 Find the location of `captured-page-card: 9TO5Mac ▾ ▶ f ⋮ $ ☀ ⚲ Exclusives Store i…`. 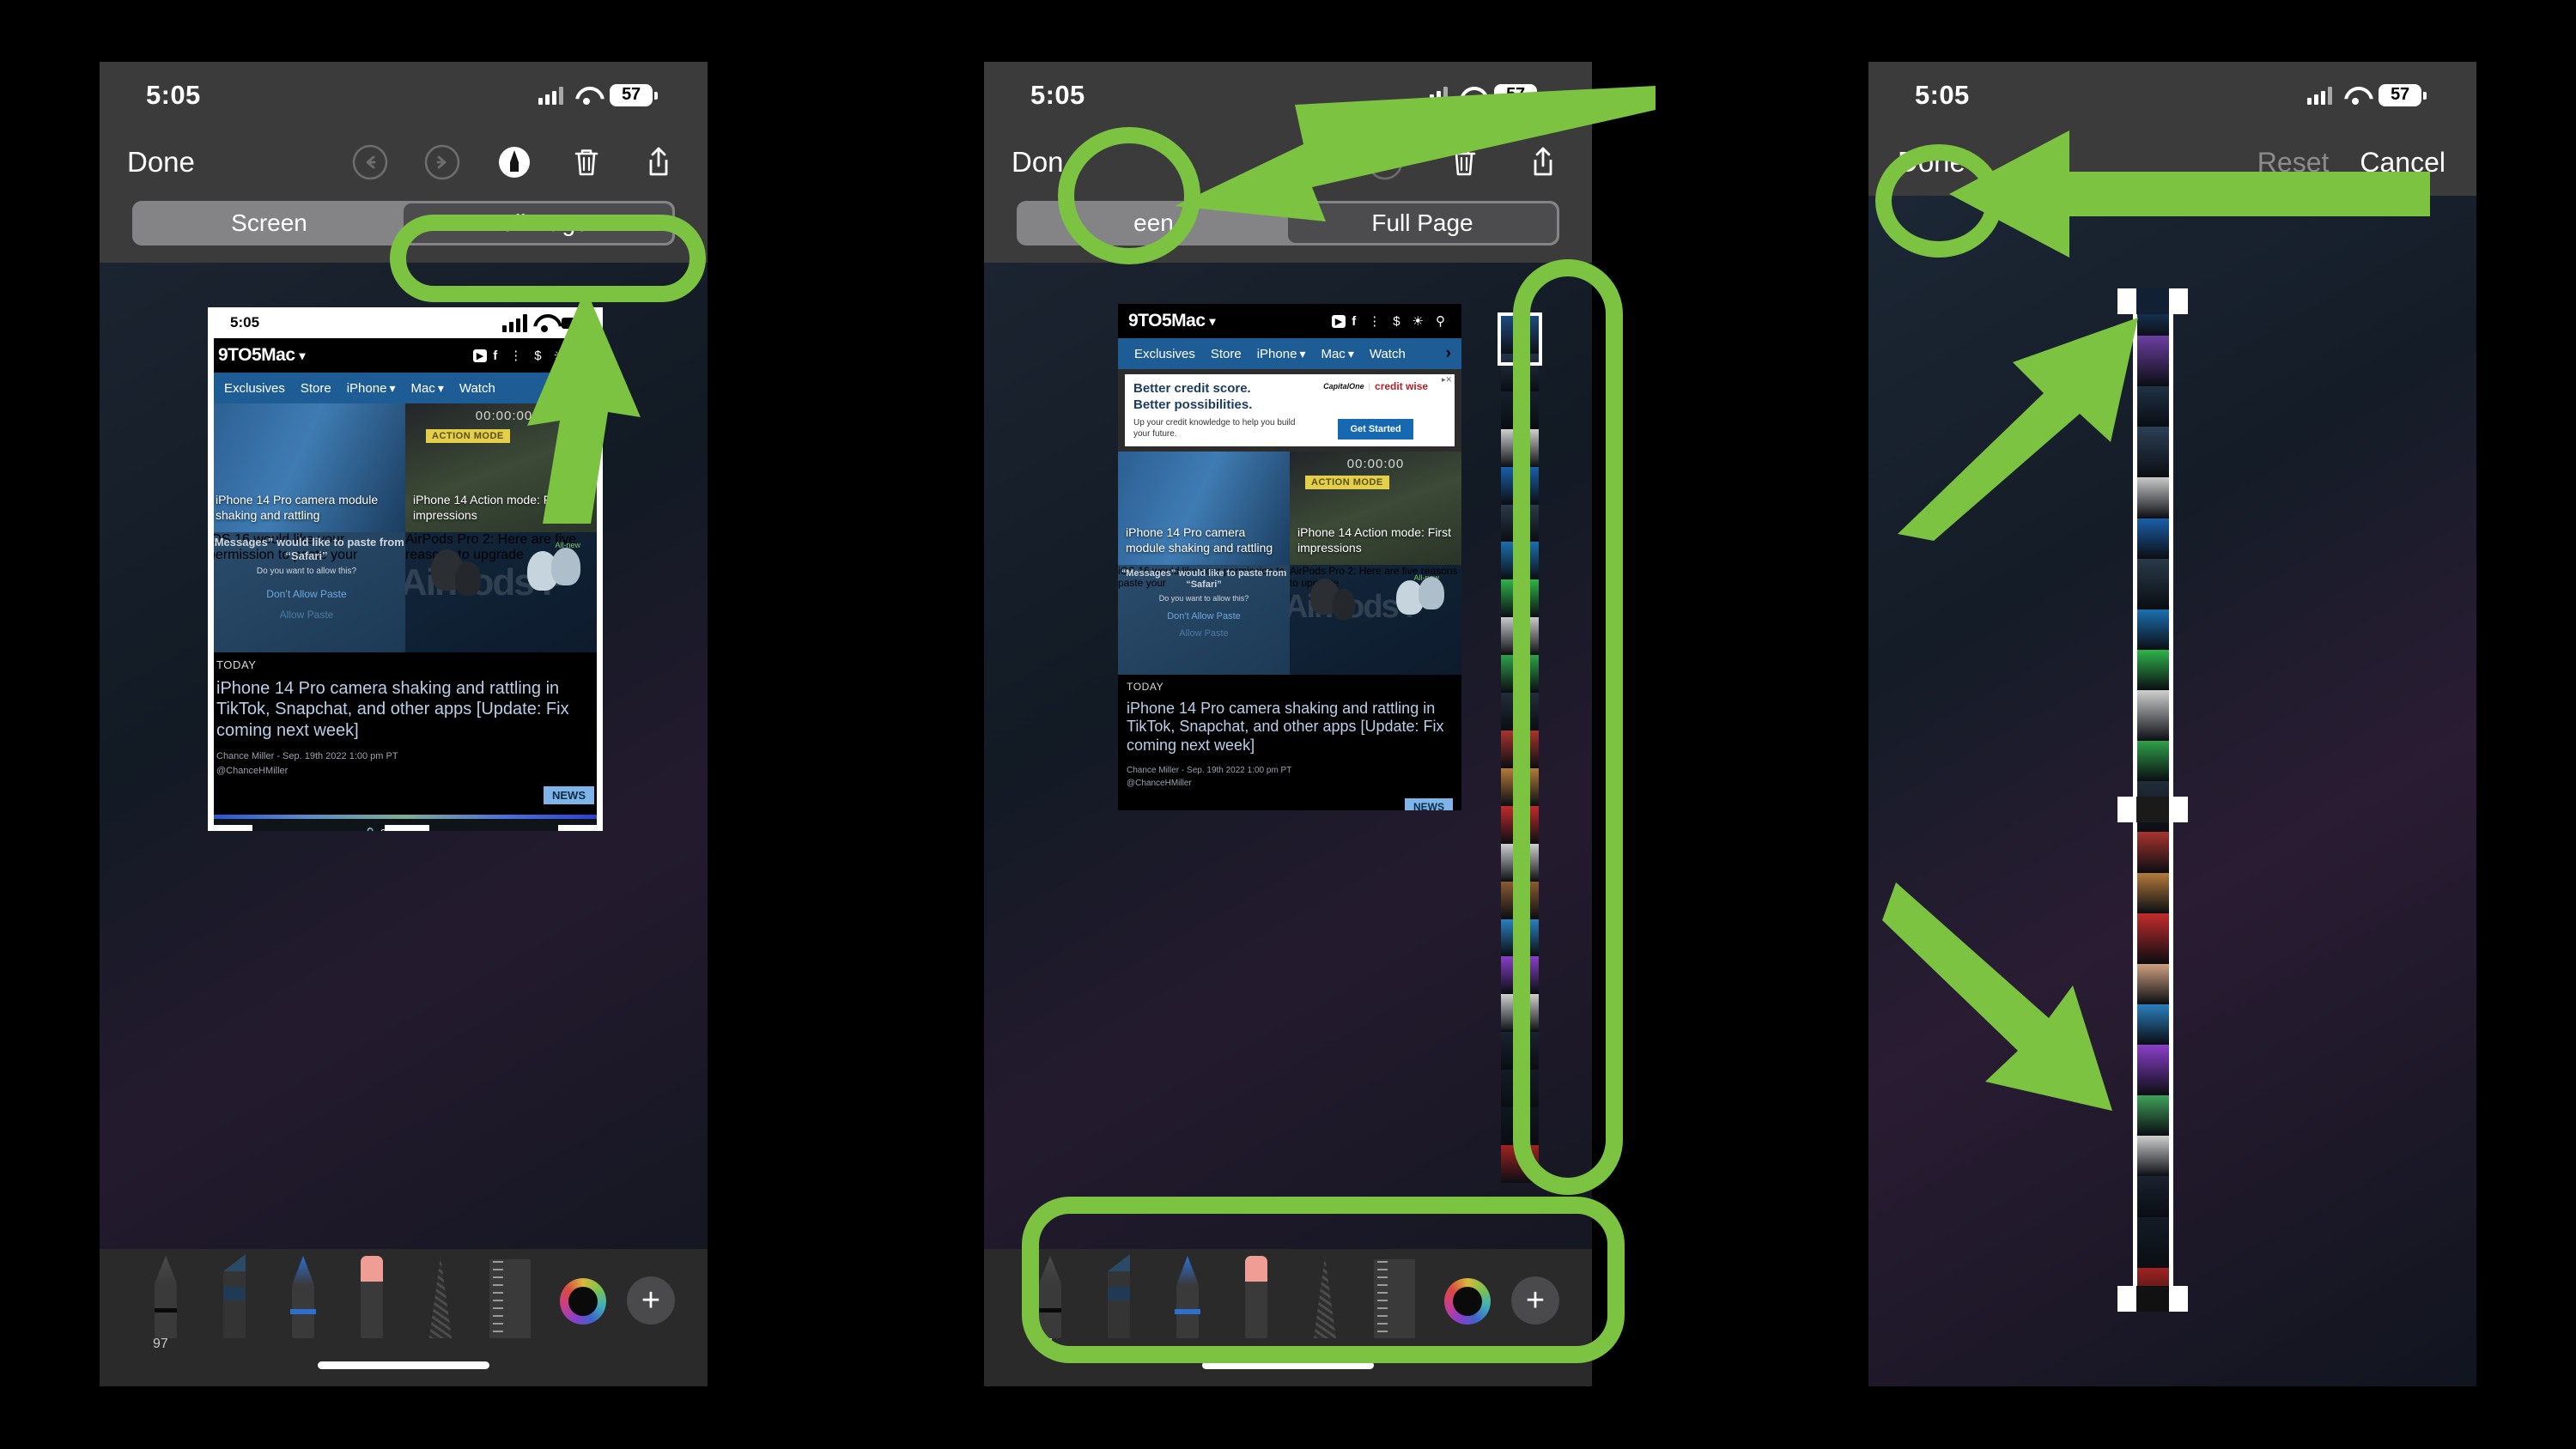

captured-page-card: 9TO5Mac ▾ ▶ f ⋮ $ ☀ ⚲ Exclusives Store i… is located at coordinates (1290, 557).